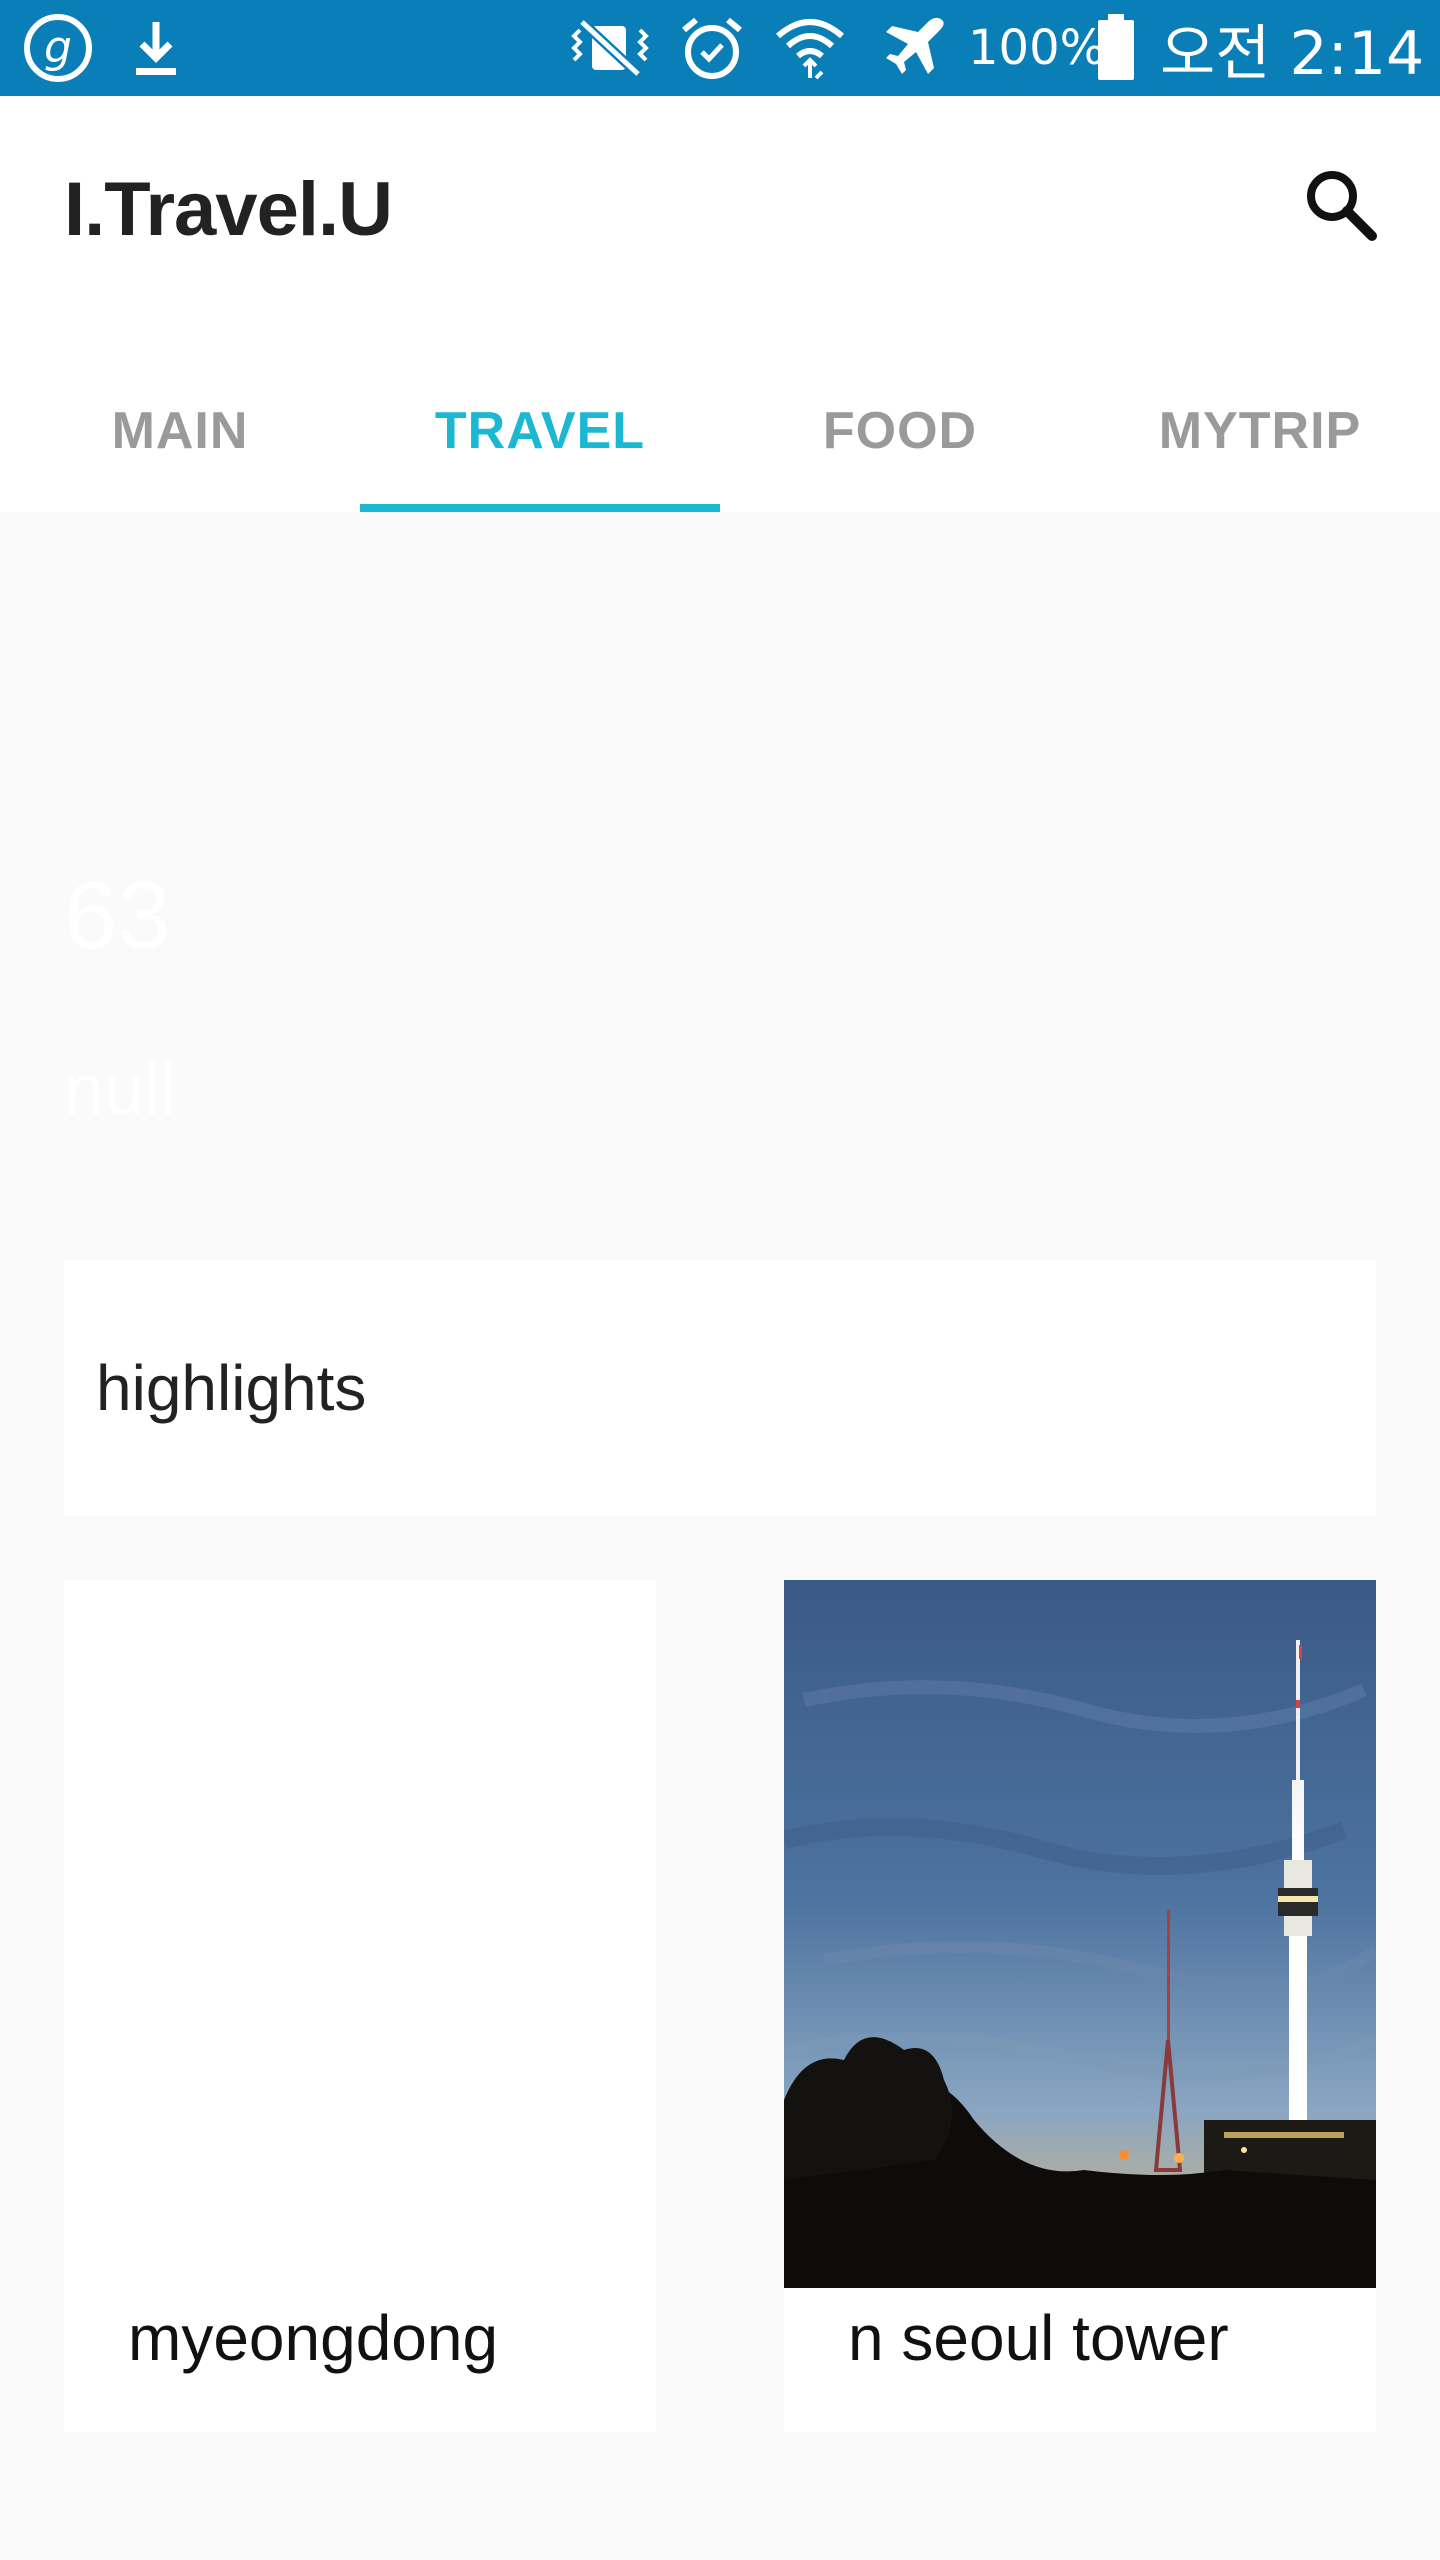 The width and height of the screenshot is (1440, 2560). I want to click on place-card-n-seoul-tower: n seoul tower, so click(1080, 2006).